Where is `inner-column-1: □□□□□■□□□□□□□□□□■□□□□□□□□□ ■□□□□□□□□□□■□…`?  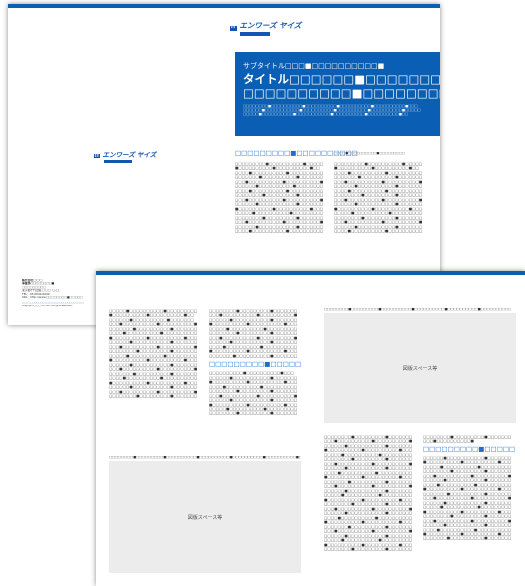
inner-column-1: □□□□□■□□□□□□□□□□■□□□□□□□□□ ■□□□□□□□□□□■□… is located at coordinates (155, 354).